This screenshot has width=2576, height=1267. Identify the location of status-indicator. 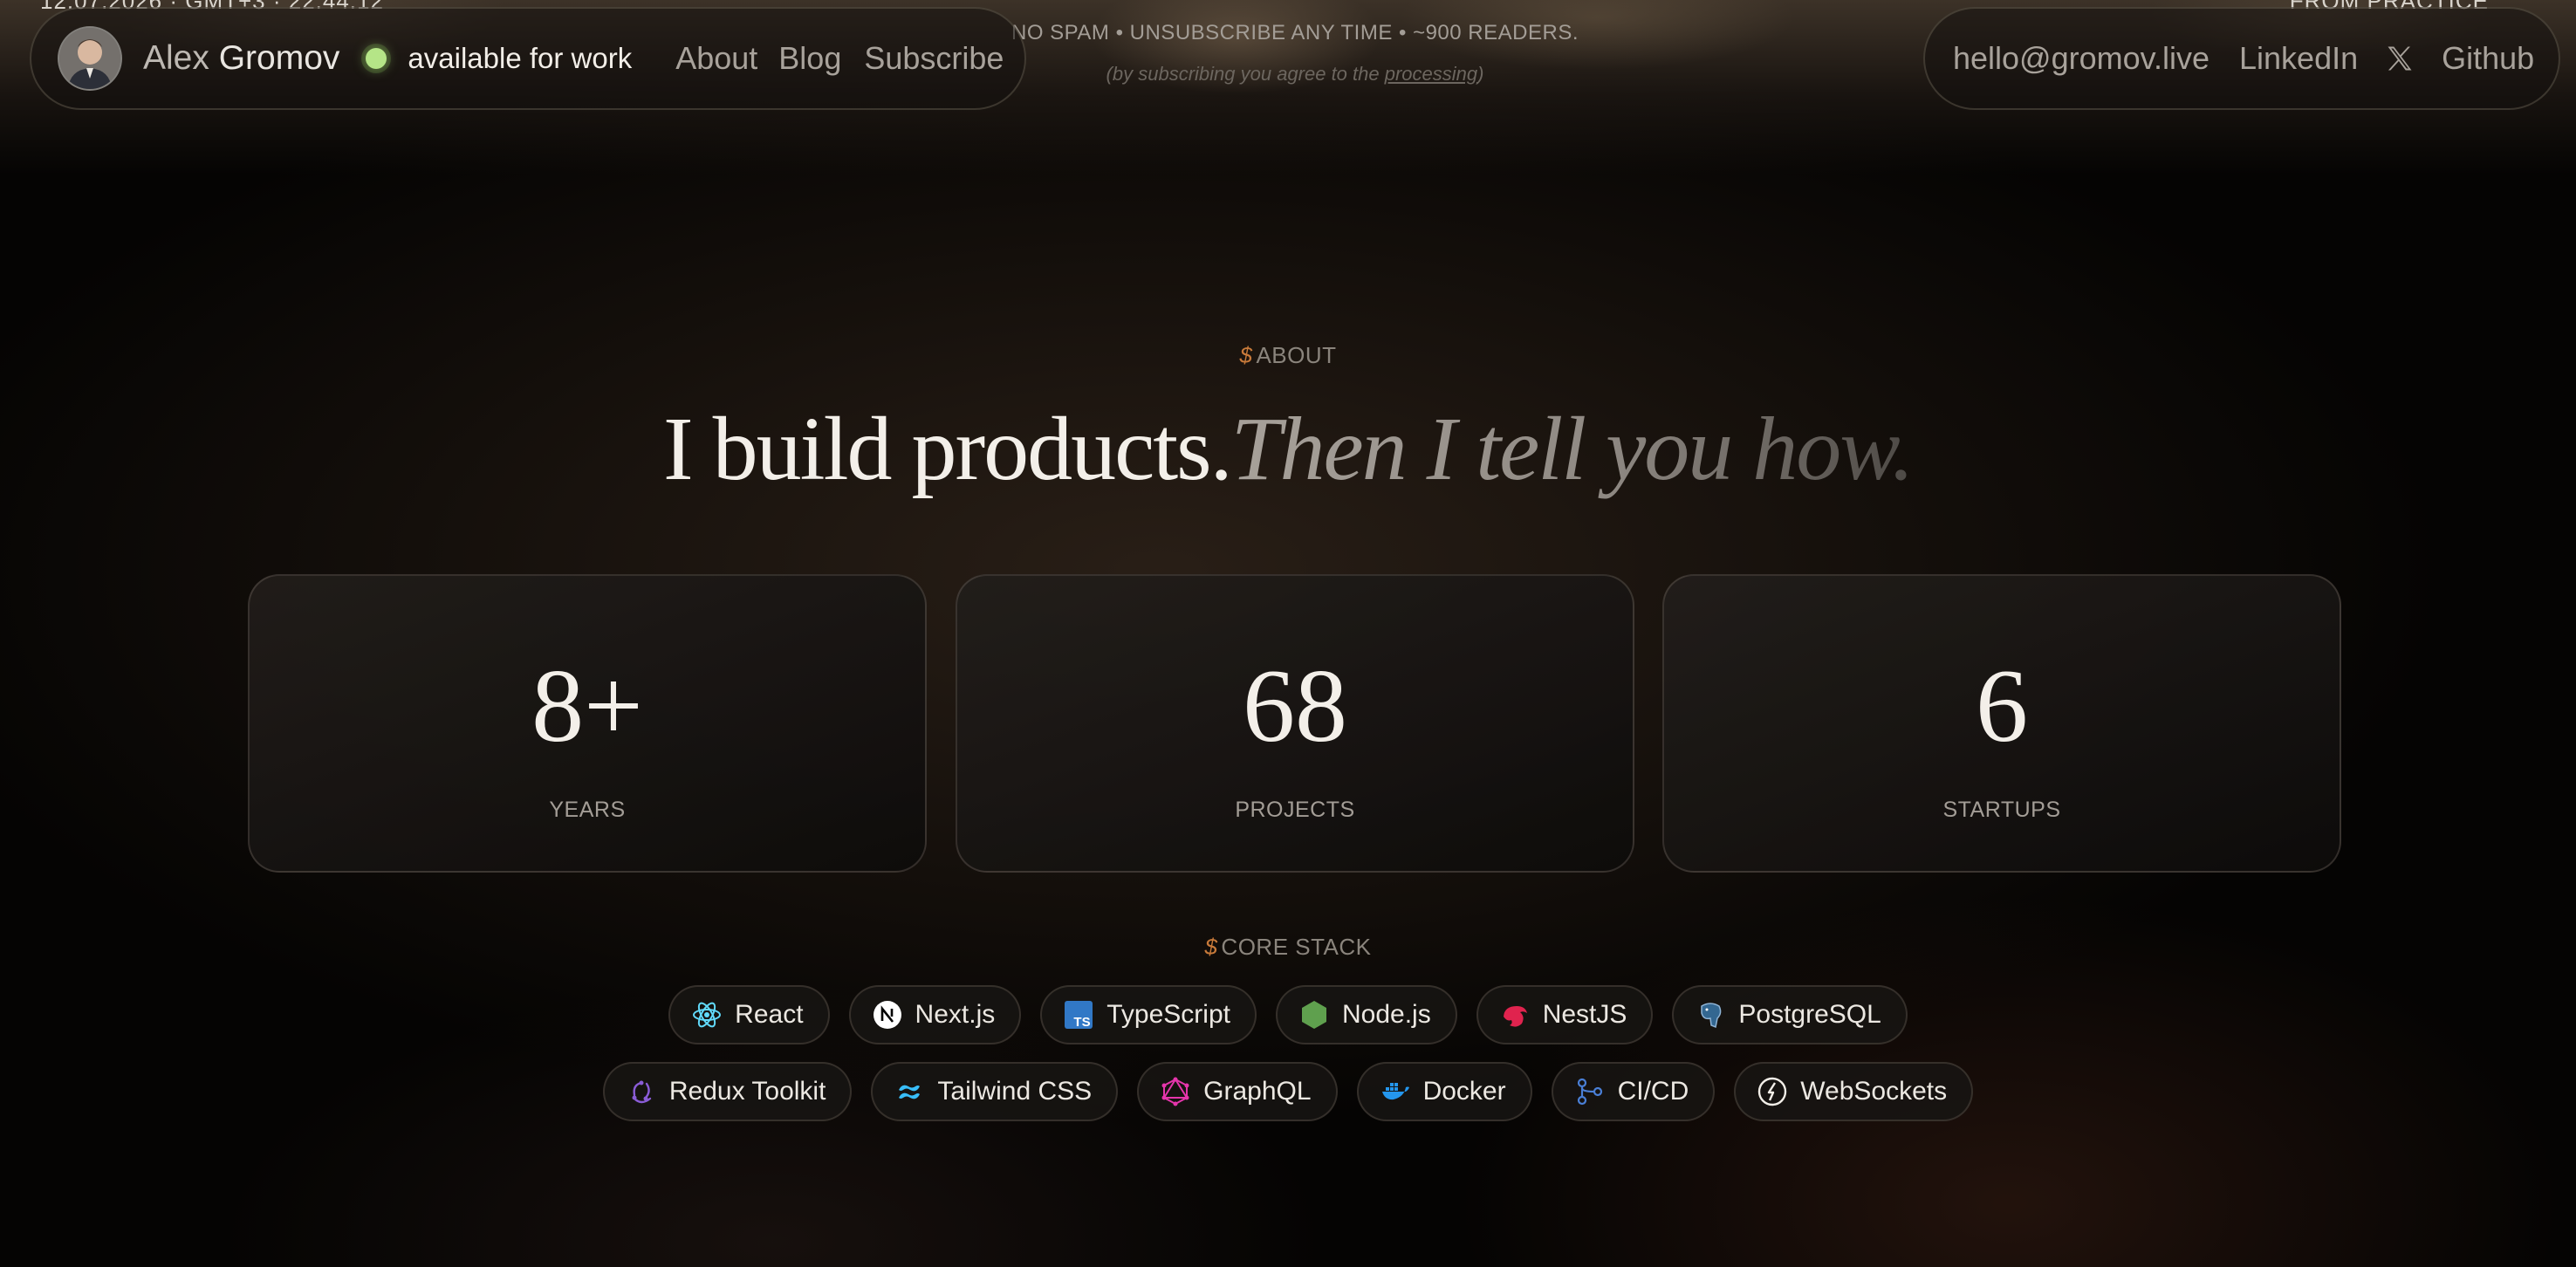
(376, 58).